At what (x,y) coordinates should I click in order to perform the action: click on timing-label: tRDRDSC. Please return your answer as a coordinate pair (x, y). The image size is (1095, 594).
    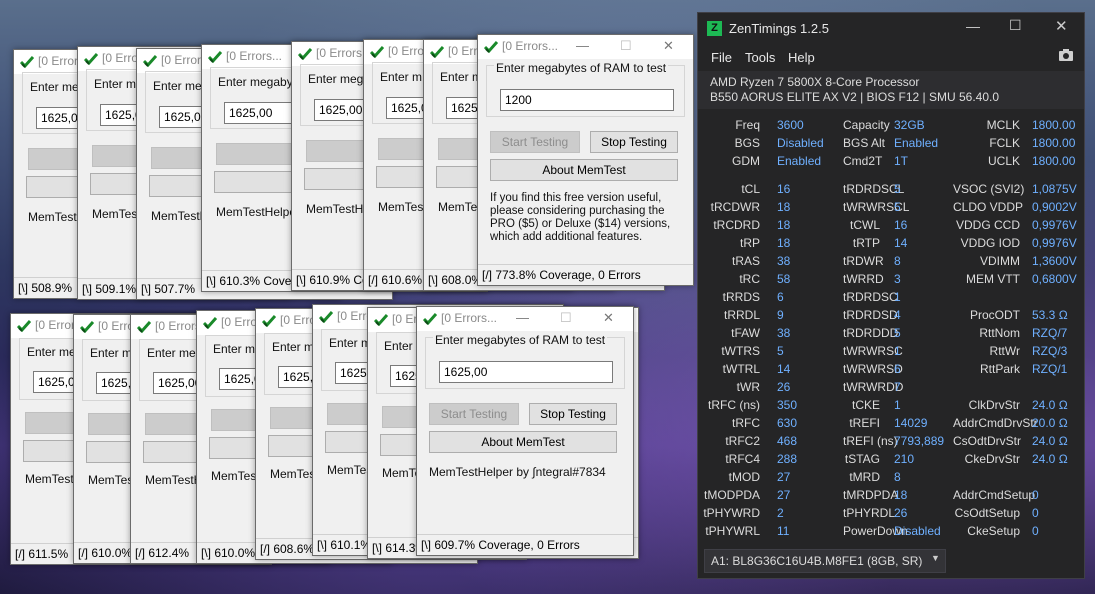
    Looking at the image, I should click on (870, 297).